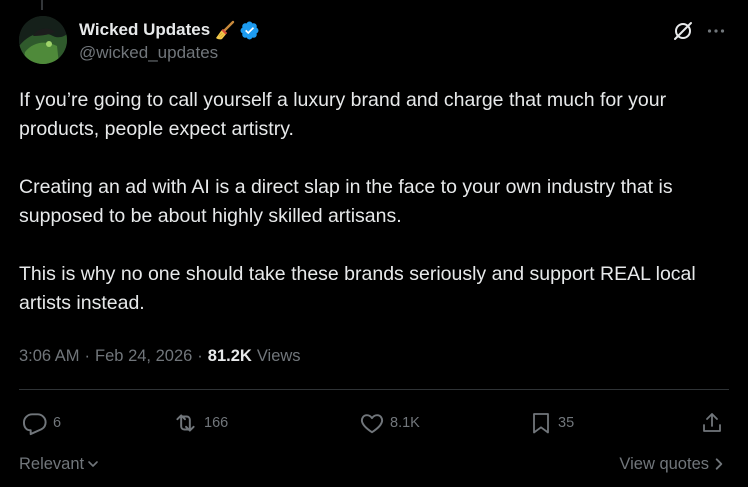 The image size is (748, 487). I want to click on views-label: Views, so click(279, 356).